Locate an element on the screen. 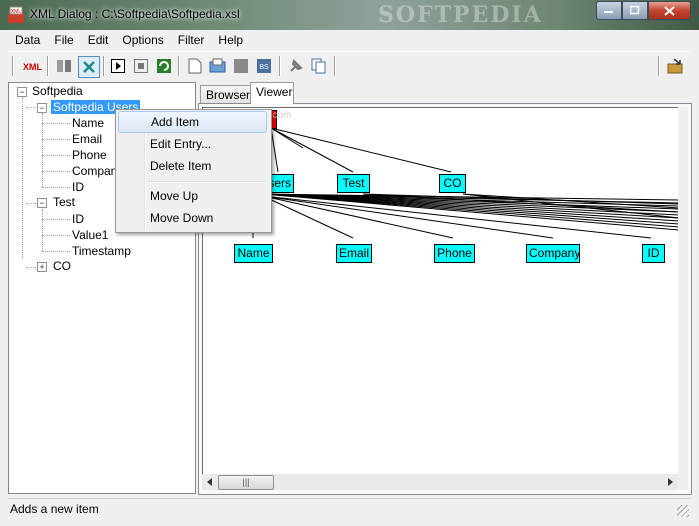 The image size is (699, 526). close-icon is located at coordinates (669, 10).